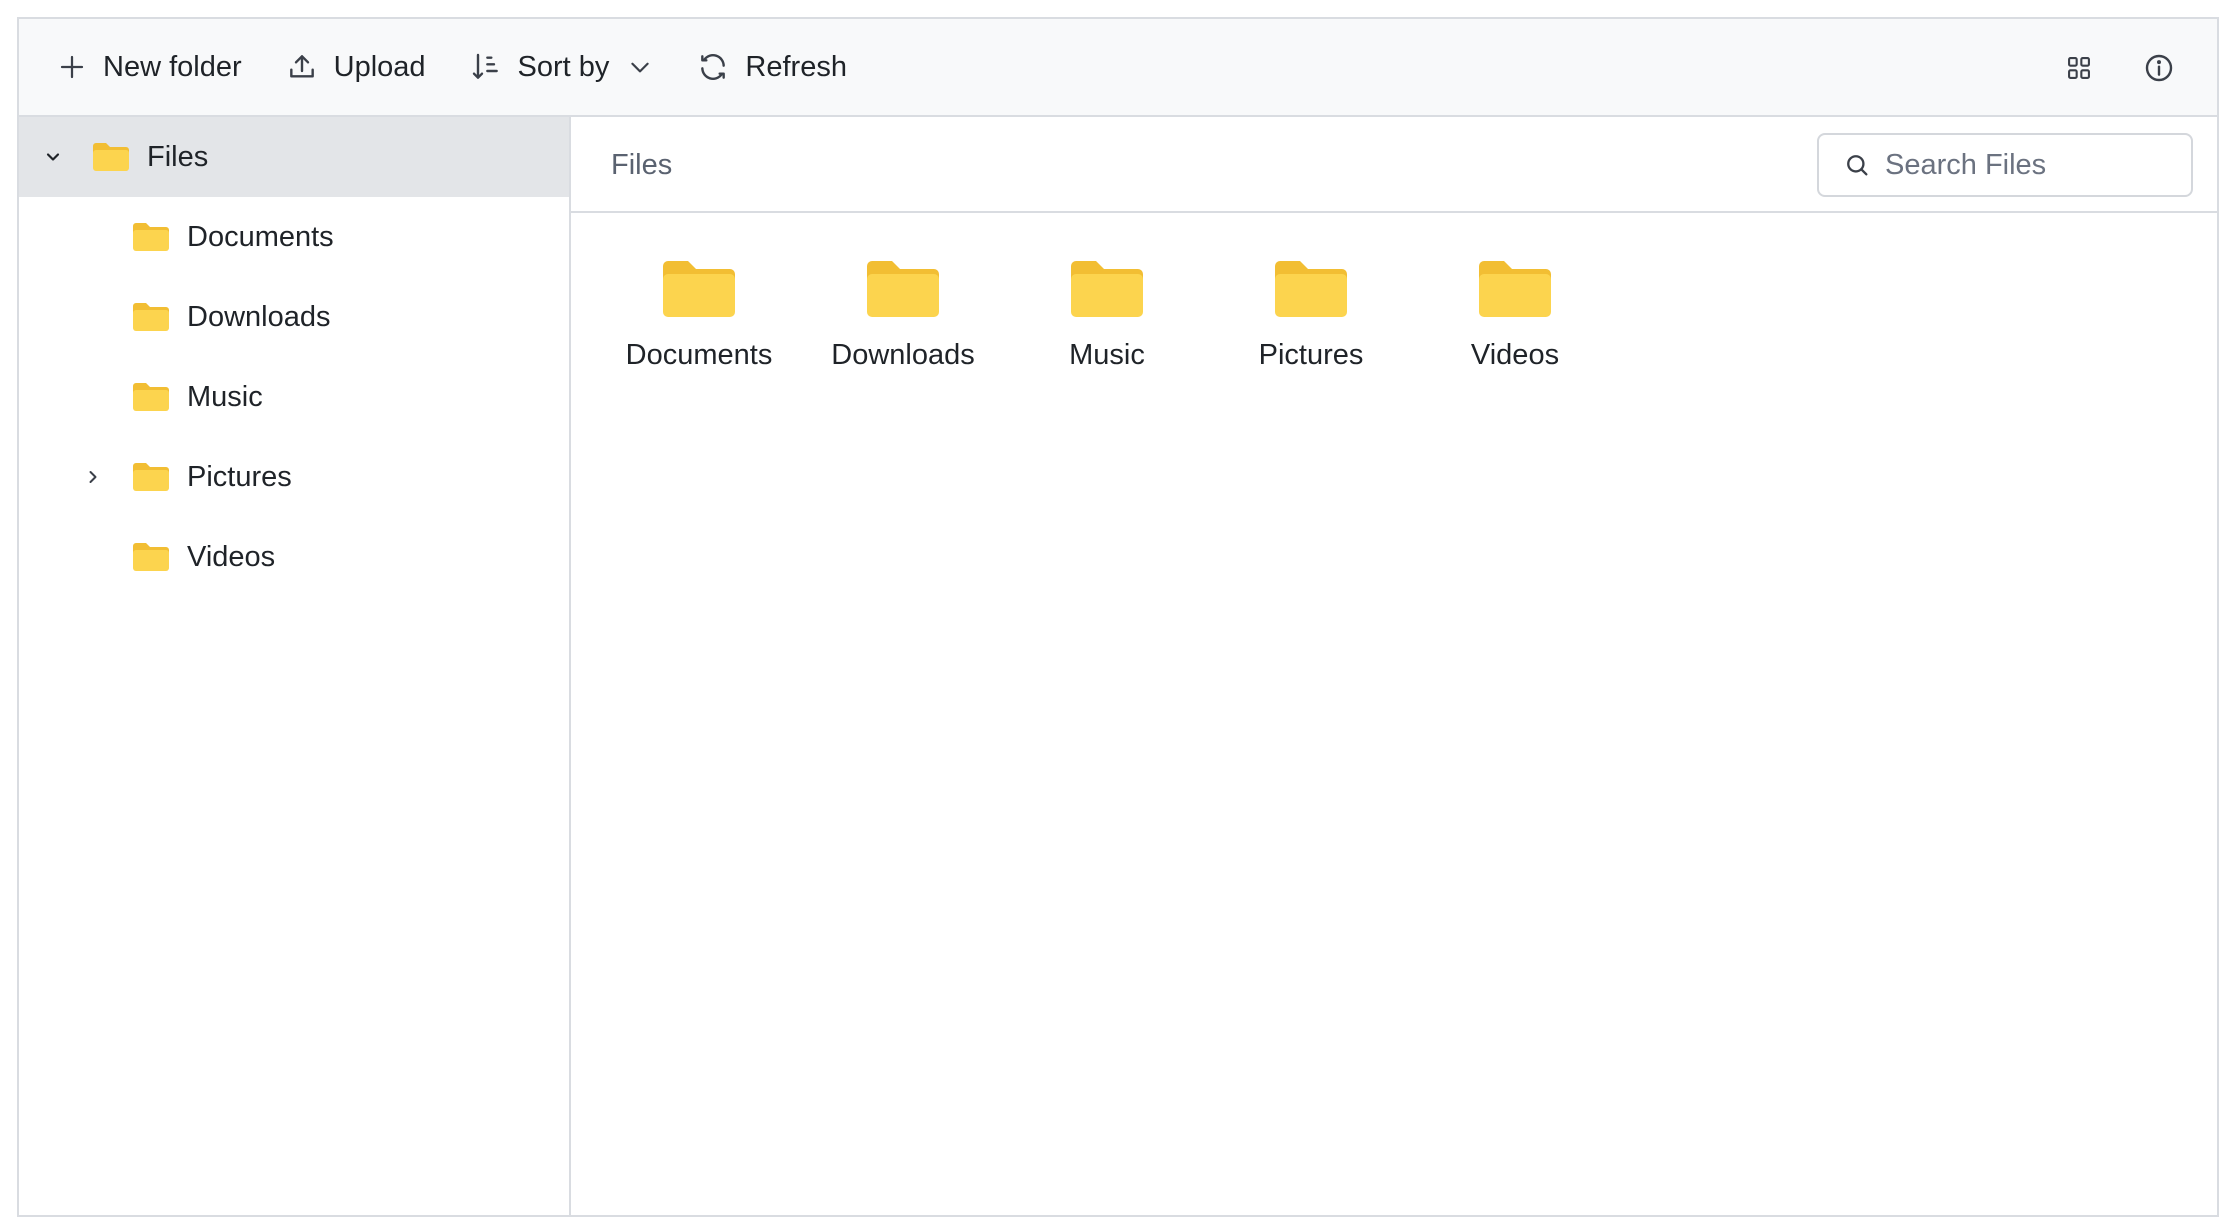 Image resolution: width=2236 pixels, height=1232 pixels. I want to click on info-button, so click(2159, 68).